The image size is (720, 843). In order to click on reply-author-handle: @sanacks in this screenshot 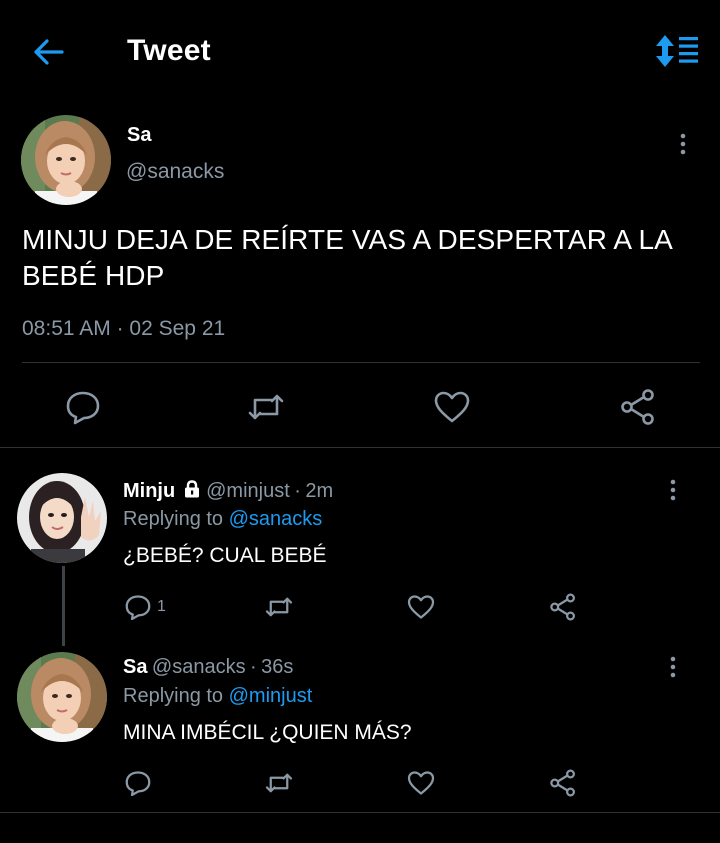, I will do `click(199, 667)`.